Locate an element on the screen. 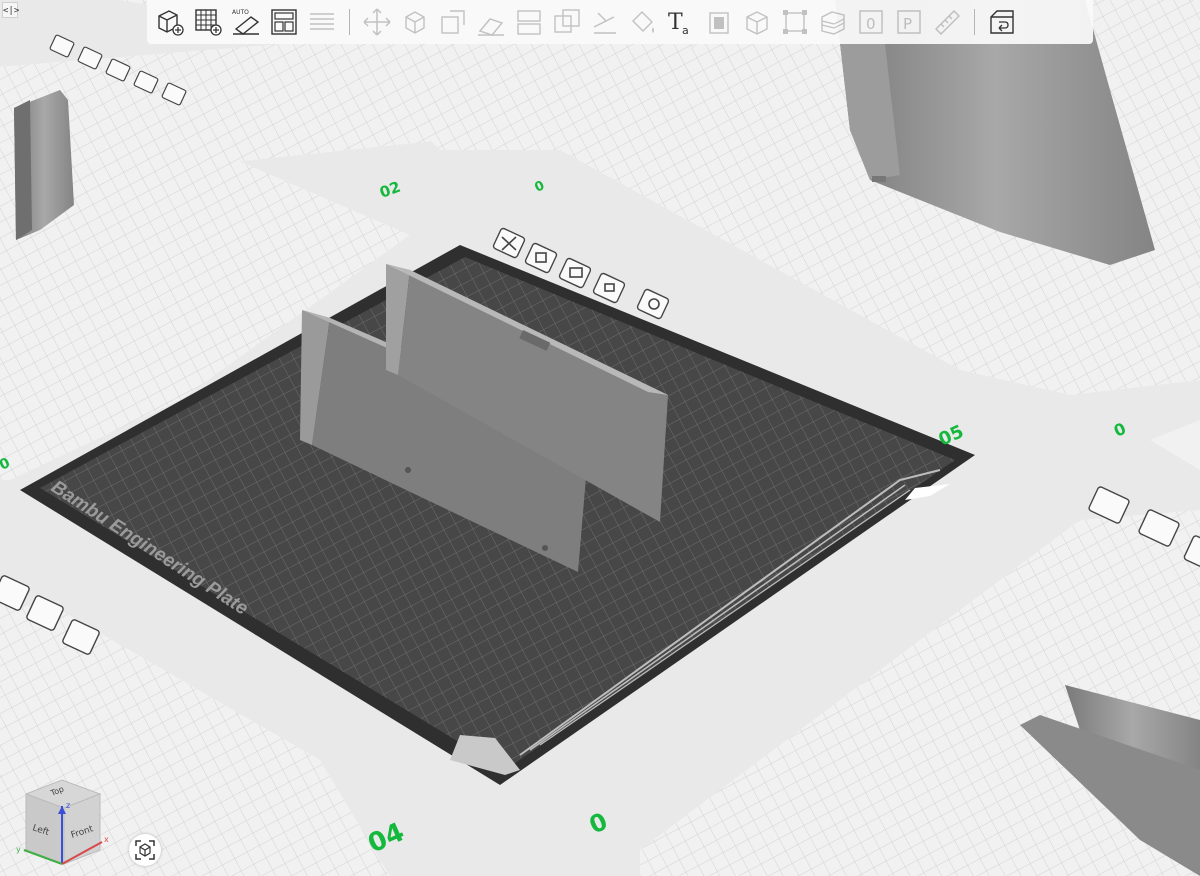 The height and width of the screenshot is (876, 1200). orient-plate-icon is located at coordinates (541, 258).